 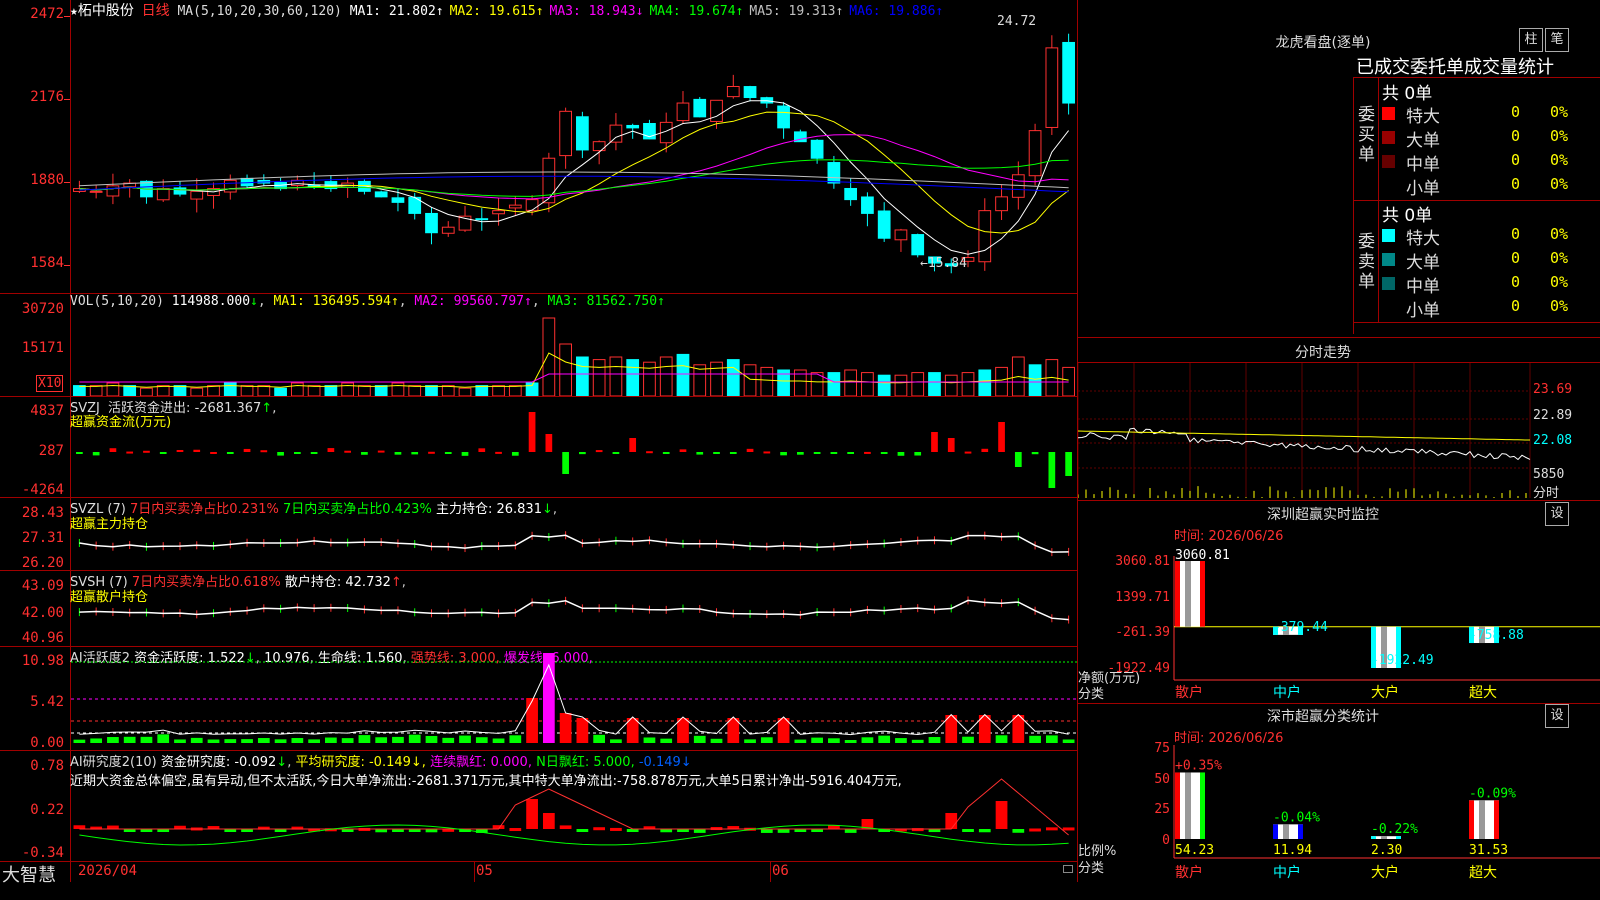 I want to click on volume-chart, so click(x=574, y=352).